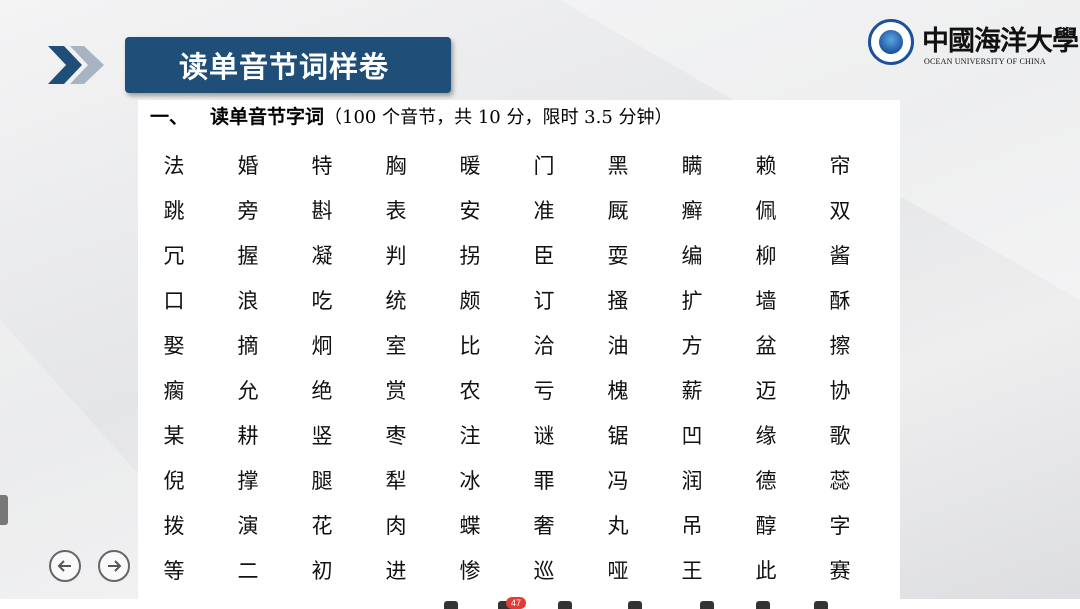 The height and width of the screenshot is (609, 1080). I want to click on character-cell: 摘, so click(248, 346).